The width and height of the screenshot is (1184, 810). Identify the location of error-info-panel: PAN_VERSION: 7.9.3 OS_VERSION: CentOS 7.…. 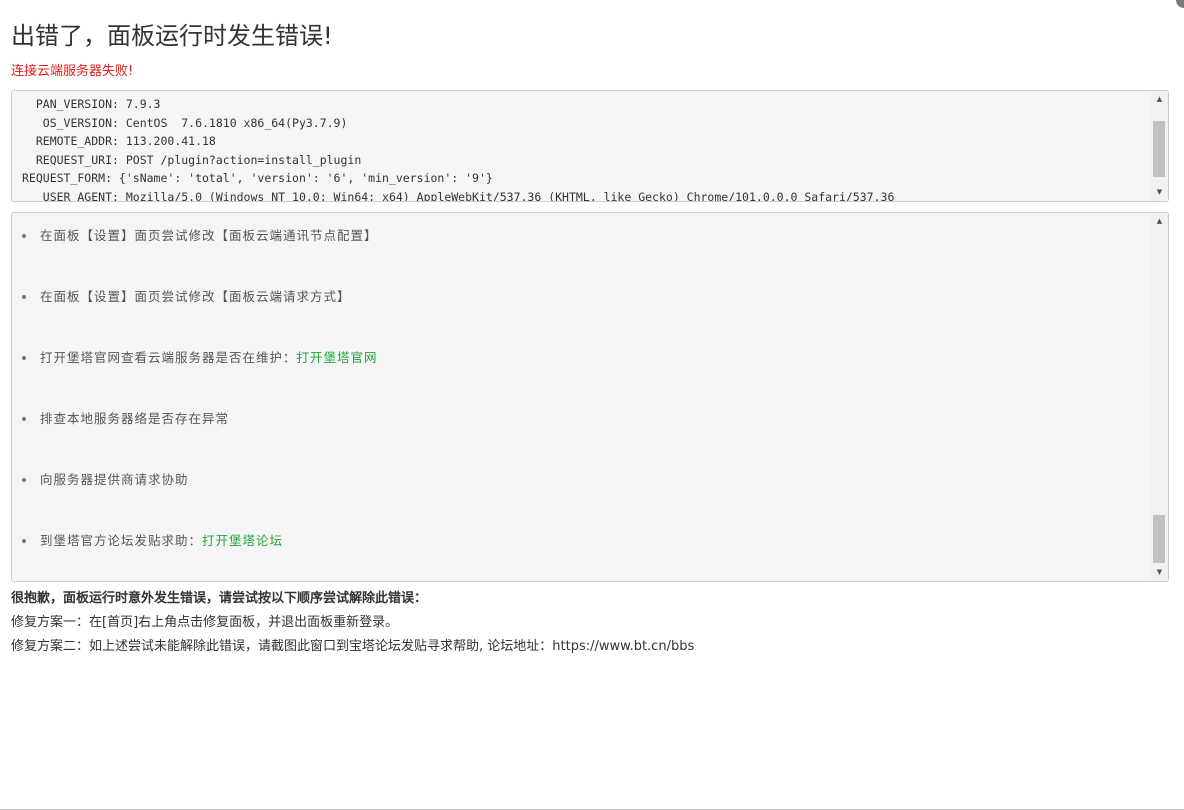
(590, 146).